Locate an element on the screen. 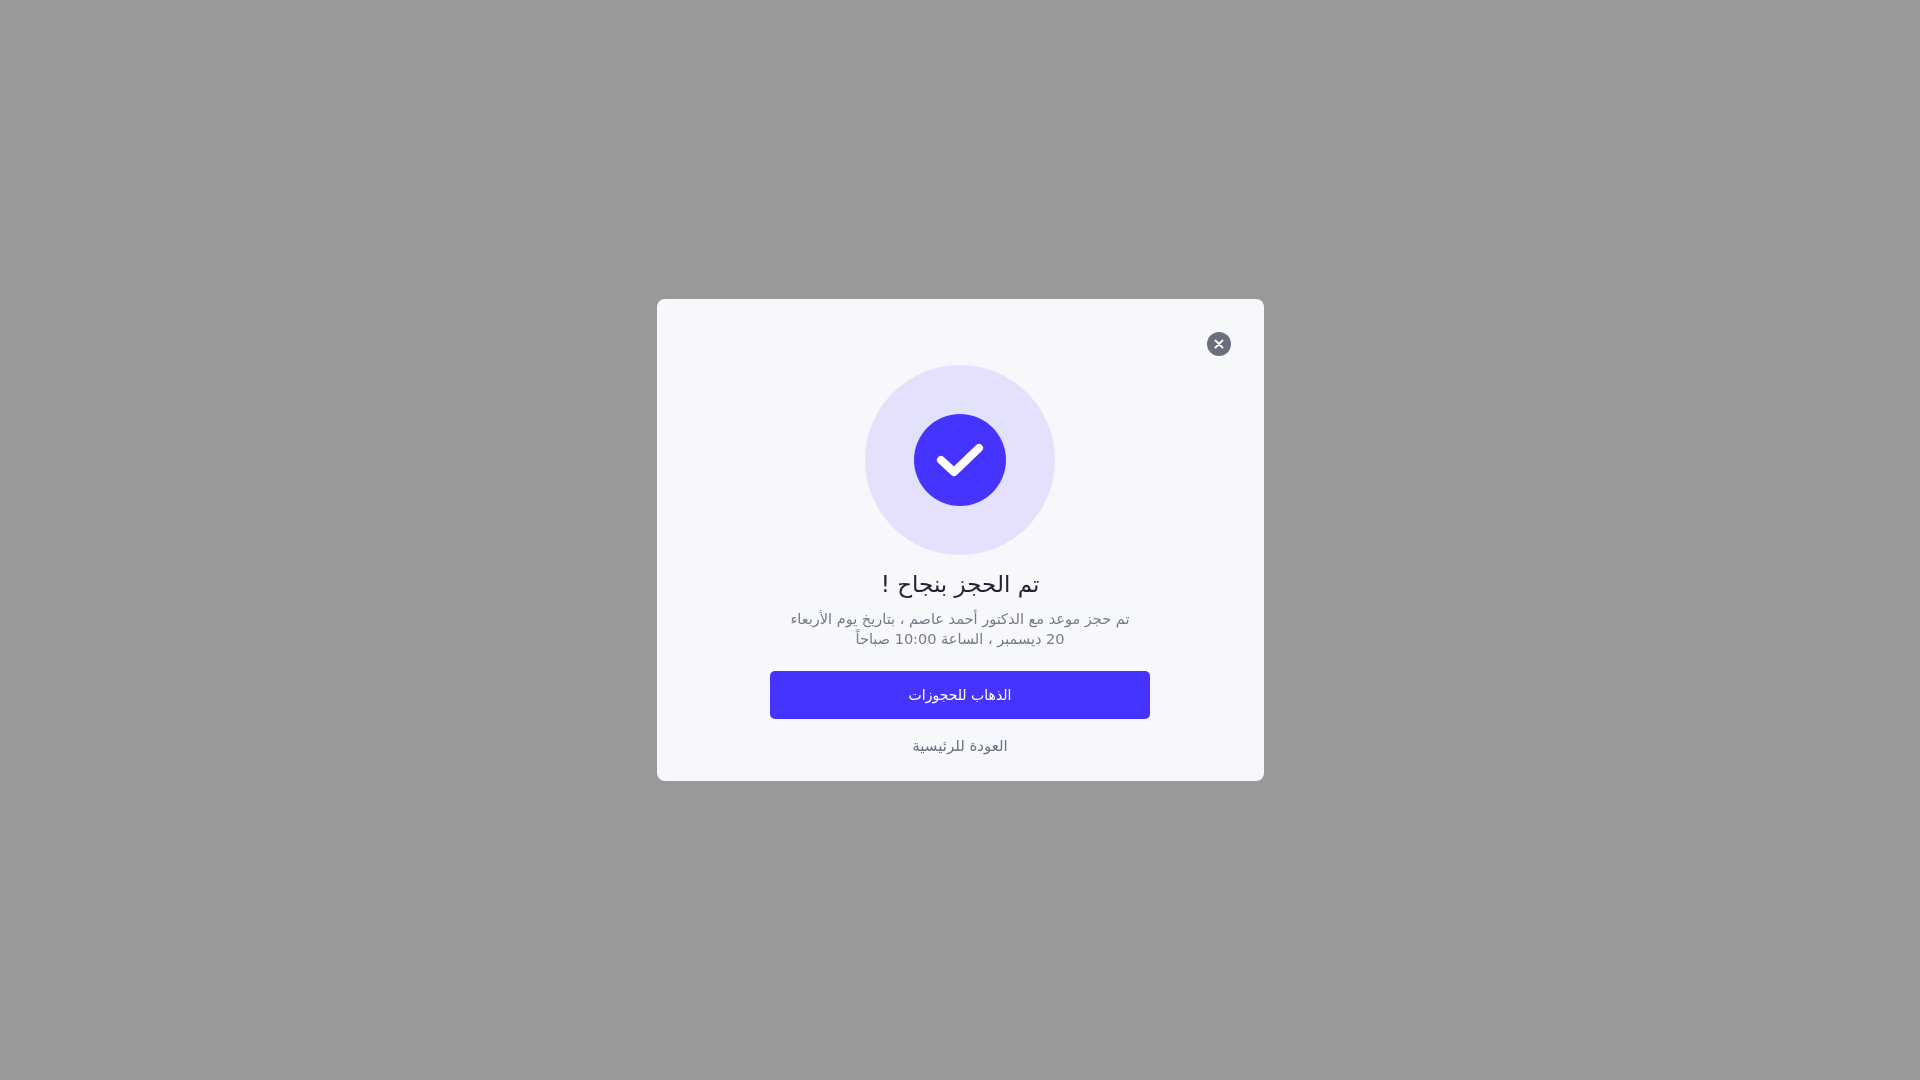 This screenshot has height=1080, width=1920. close-icon is located at coordinates (1218, 344).